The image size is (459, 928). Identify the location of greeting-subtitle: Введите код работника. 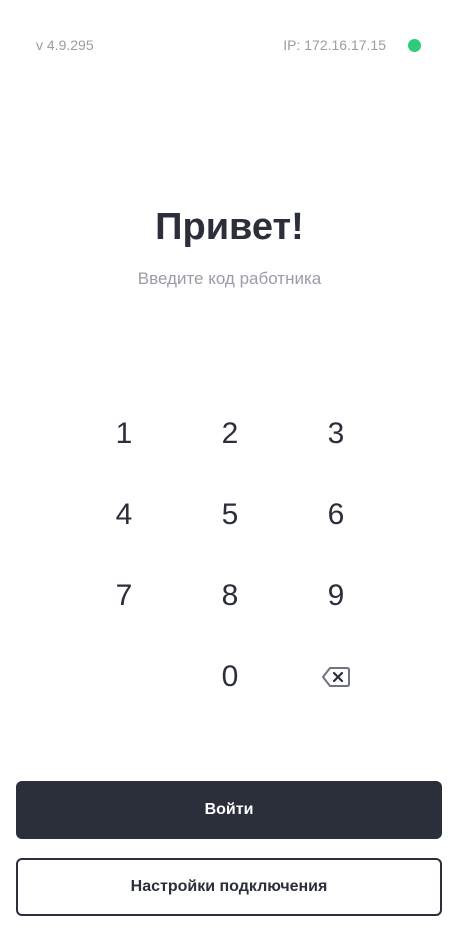
(229, 278).